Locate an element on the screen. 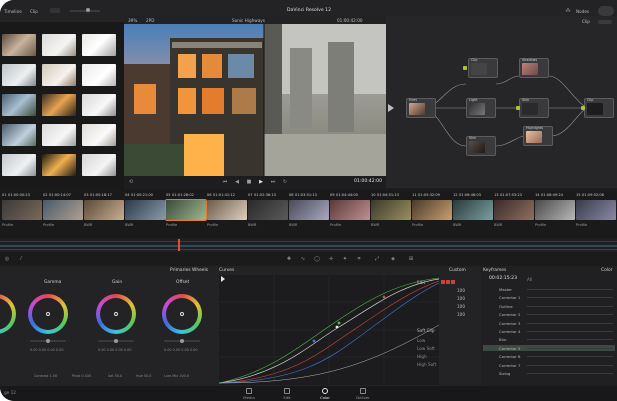 This screenshot has width=617, height=401. scopes-icon: ⊞ is located at coordinates (411, 259).